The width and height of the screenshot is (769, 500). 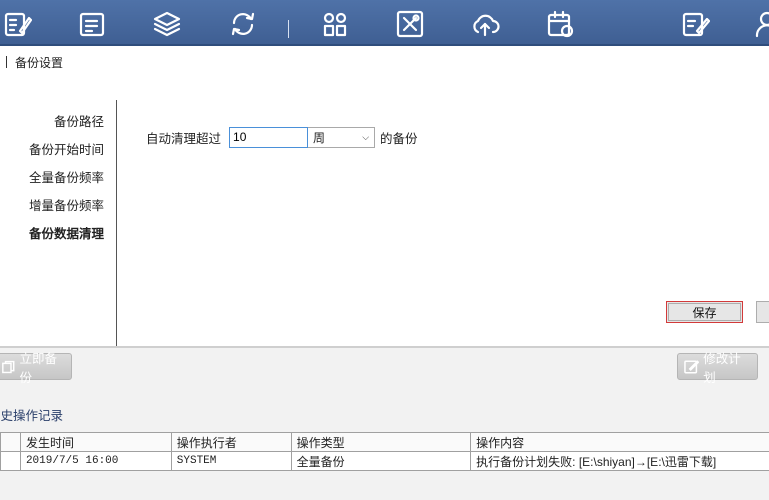 What do you see at coordinates (695, 24) in the screenshot?
I see `edit-note-icon` at bounding box center [695, 24].